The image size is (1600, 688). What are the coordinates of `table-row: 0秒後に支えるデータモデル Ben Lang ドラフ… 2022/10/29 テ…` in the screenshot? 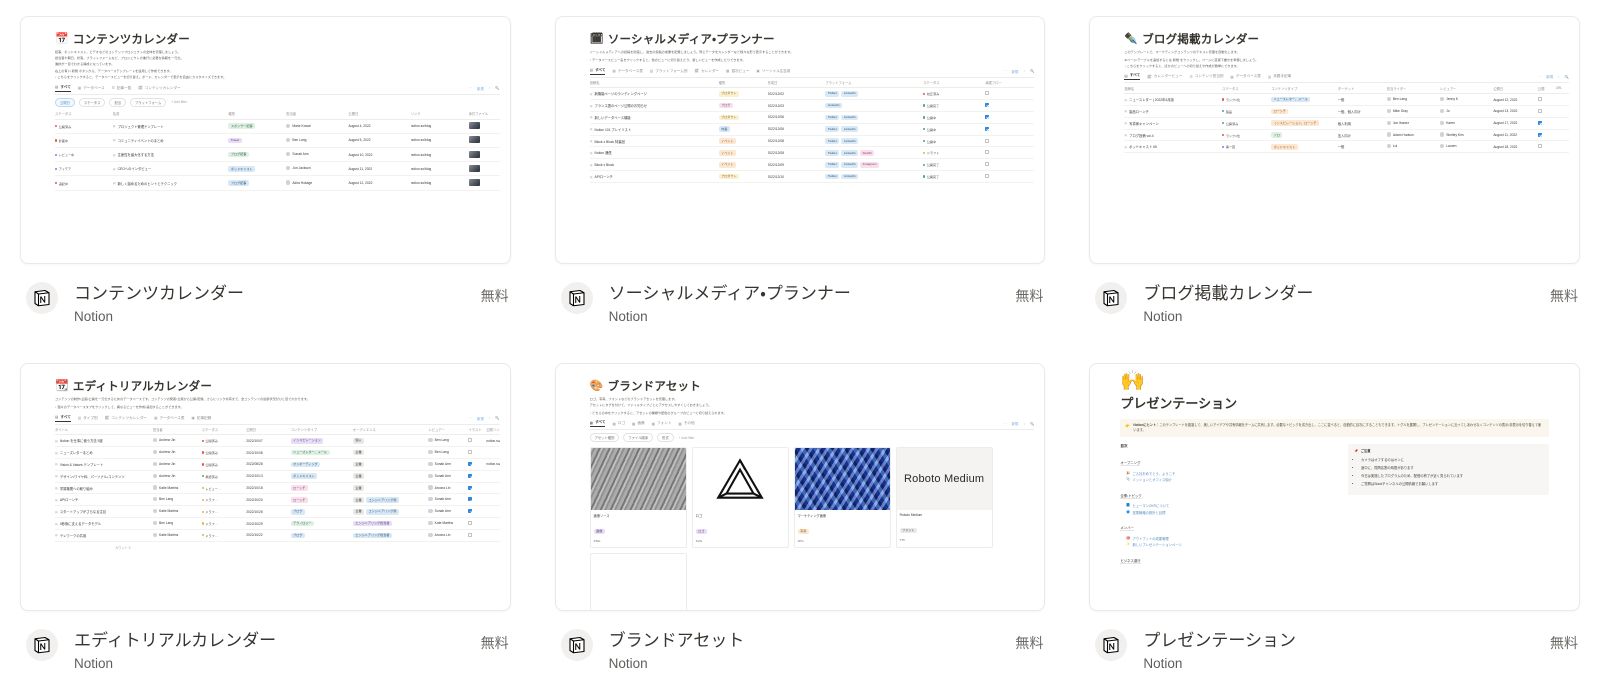 It's located at (277, 523).